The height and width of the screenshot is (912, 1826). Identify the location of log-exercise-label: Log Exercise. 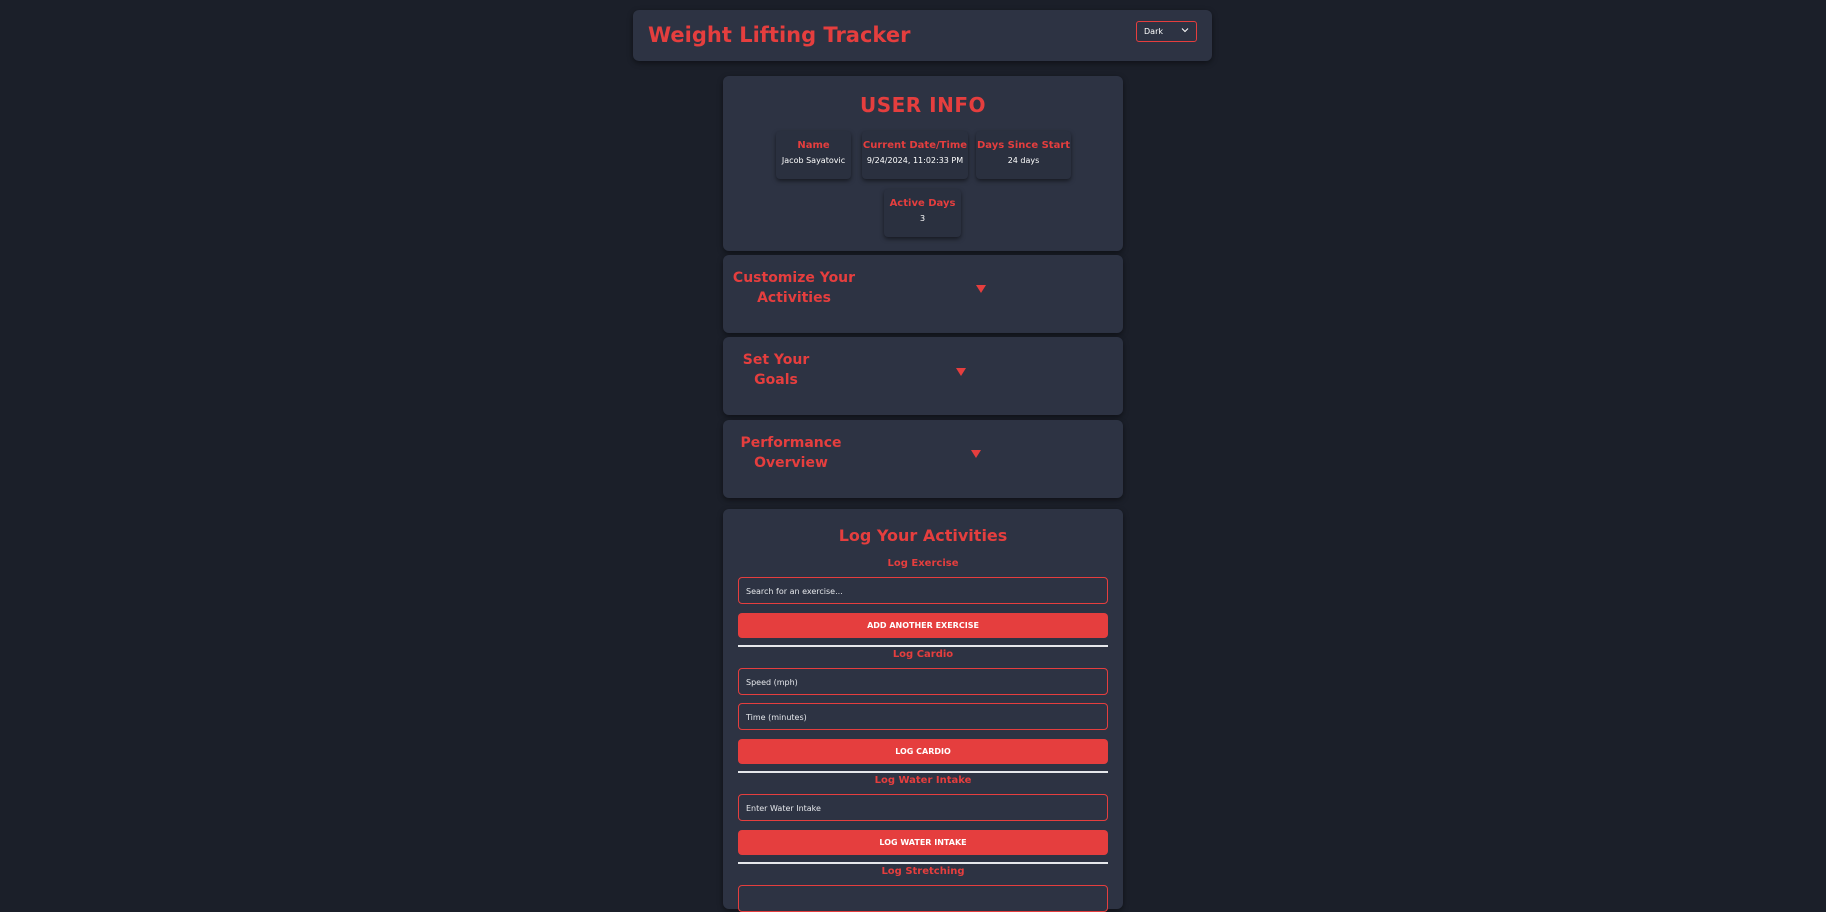
(923, 563).